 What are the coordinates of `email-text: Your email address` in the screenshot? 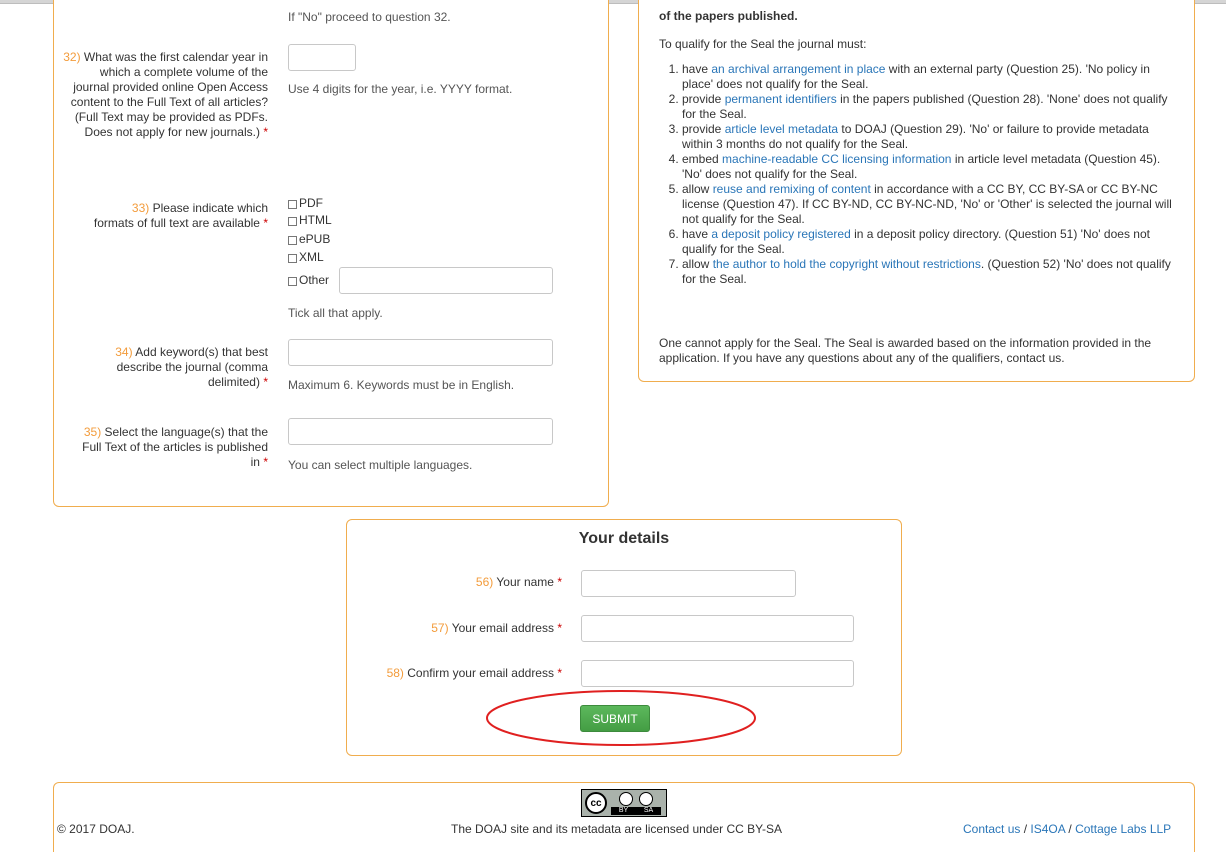 It's located at (502, 628).